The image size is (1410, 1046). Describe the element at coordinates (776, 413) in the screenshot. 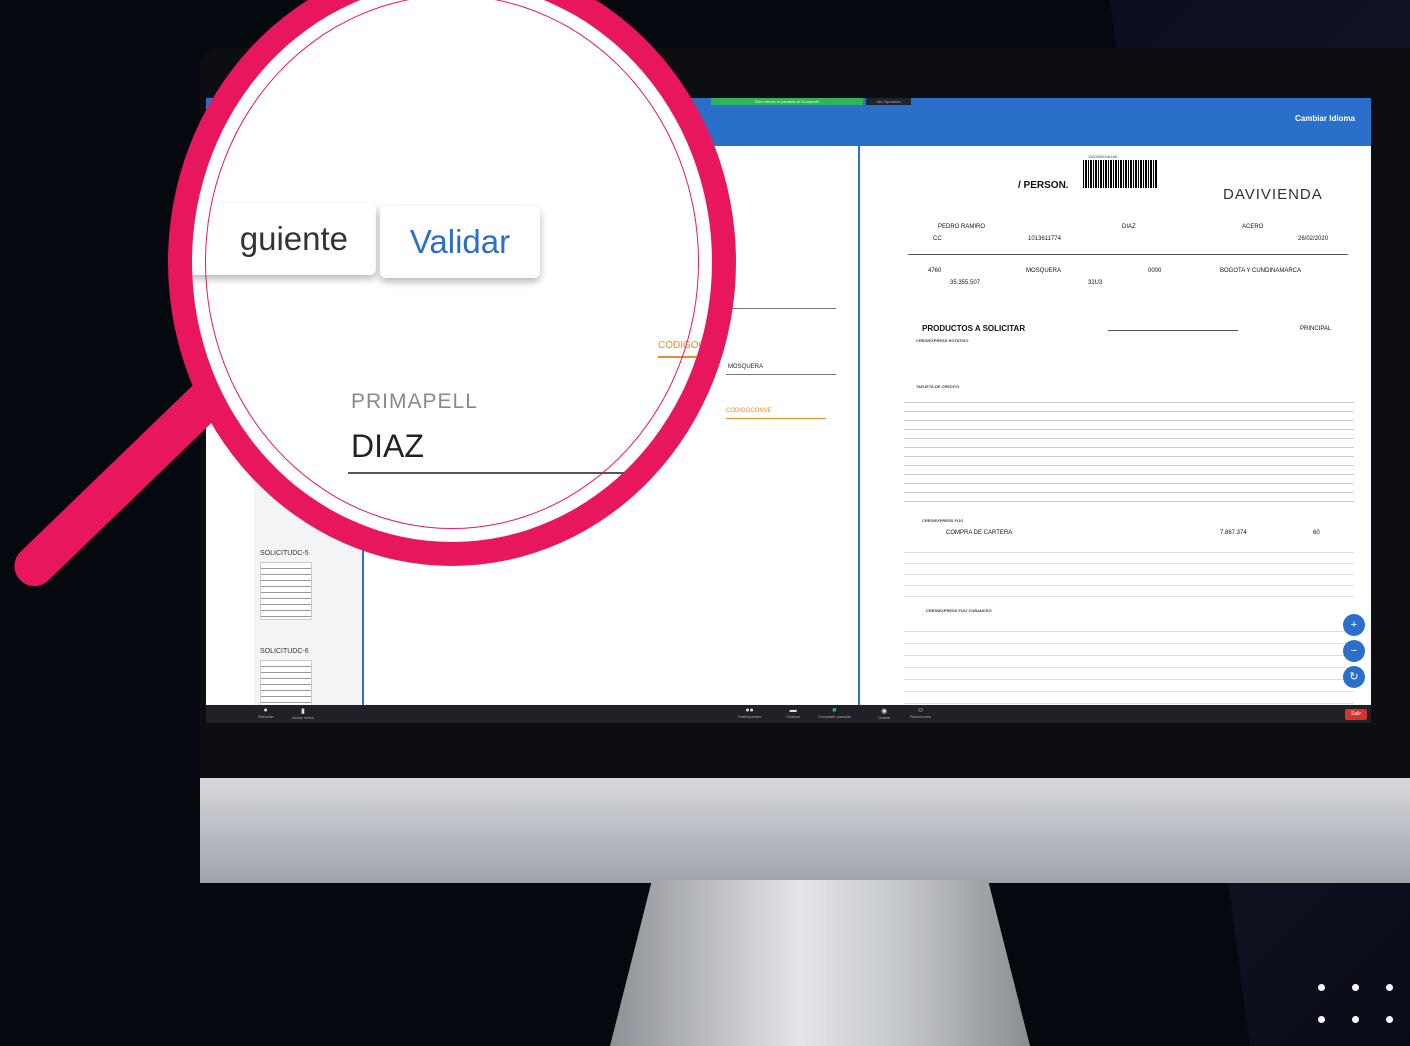

I see `field-codigo-convenio: CODIGOCONVE` at that location.